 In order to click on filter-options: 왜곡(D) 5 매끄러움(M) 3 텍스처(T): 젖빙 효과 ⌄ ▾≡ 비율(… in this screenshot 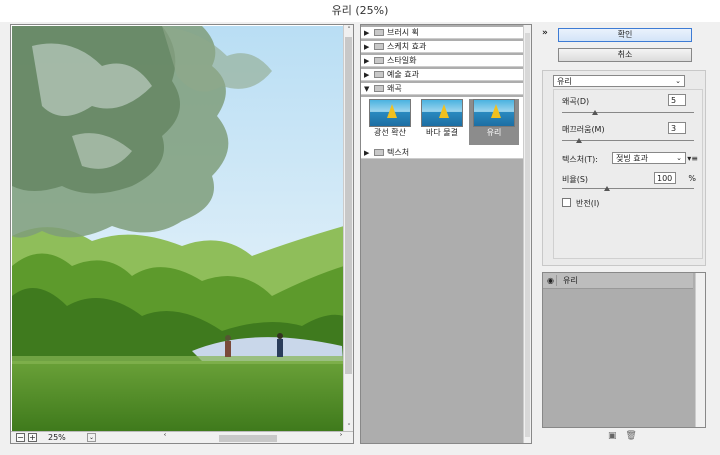, I will do `click(628, 174)`.